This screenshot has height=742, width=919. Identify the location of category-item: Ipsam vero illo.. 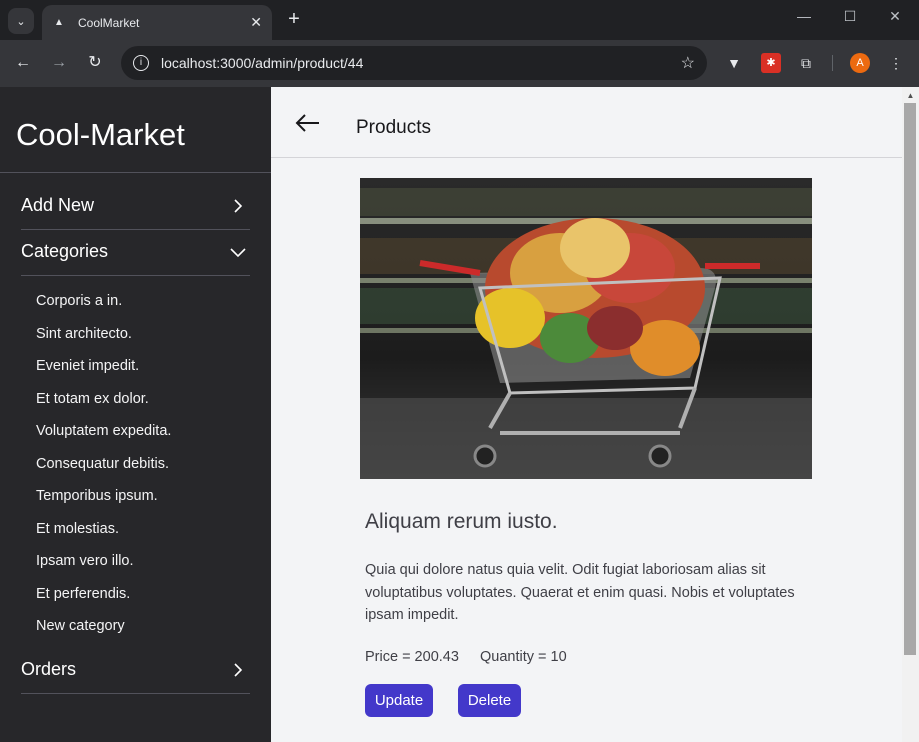
(85, 561).